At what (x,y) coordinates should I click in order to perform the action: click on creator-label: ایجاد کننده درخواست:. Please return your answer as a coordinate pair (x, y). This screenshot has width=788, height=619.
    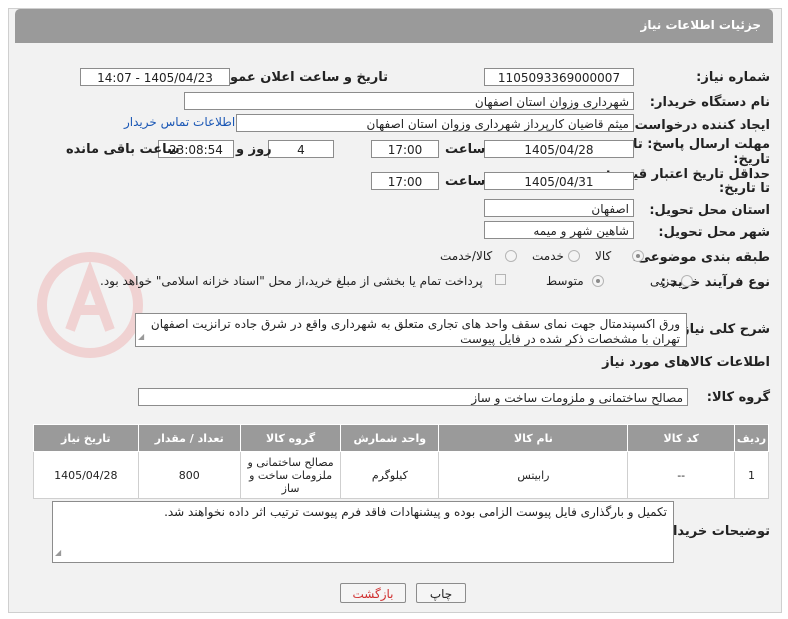
    Looking at the image, I should click on (699, 125).